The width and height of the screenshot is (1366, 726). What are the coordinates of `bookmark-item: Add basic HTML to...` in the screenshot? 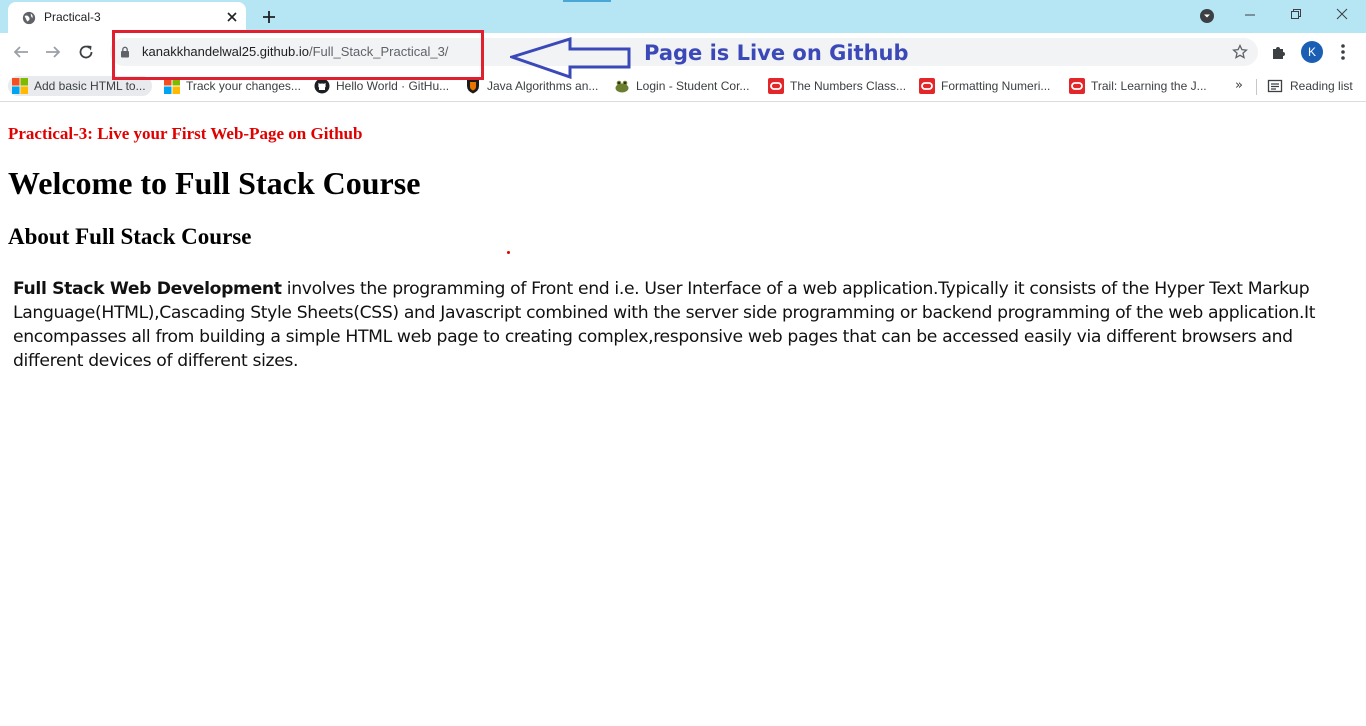 It's located at (80, 86).